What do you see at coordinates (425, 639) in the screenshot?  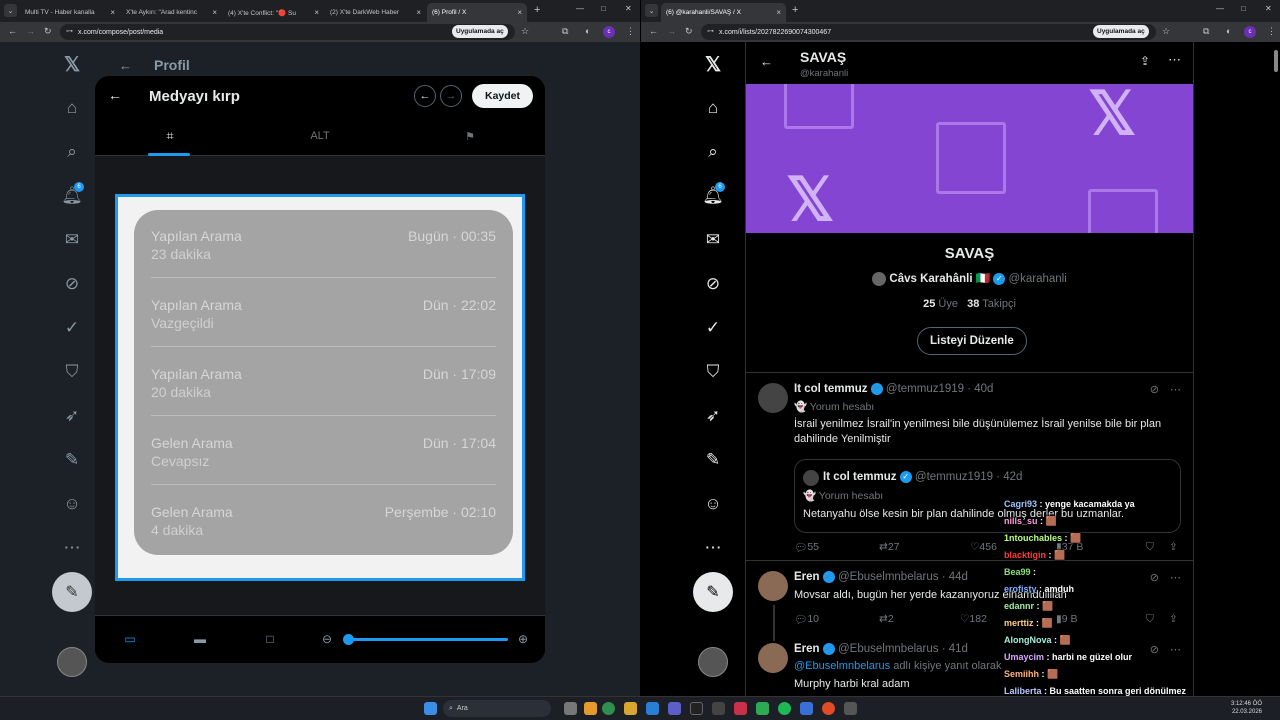 I see `zoom-slider` at bounding box center [425, 639].